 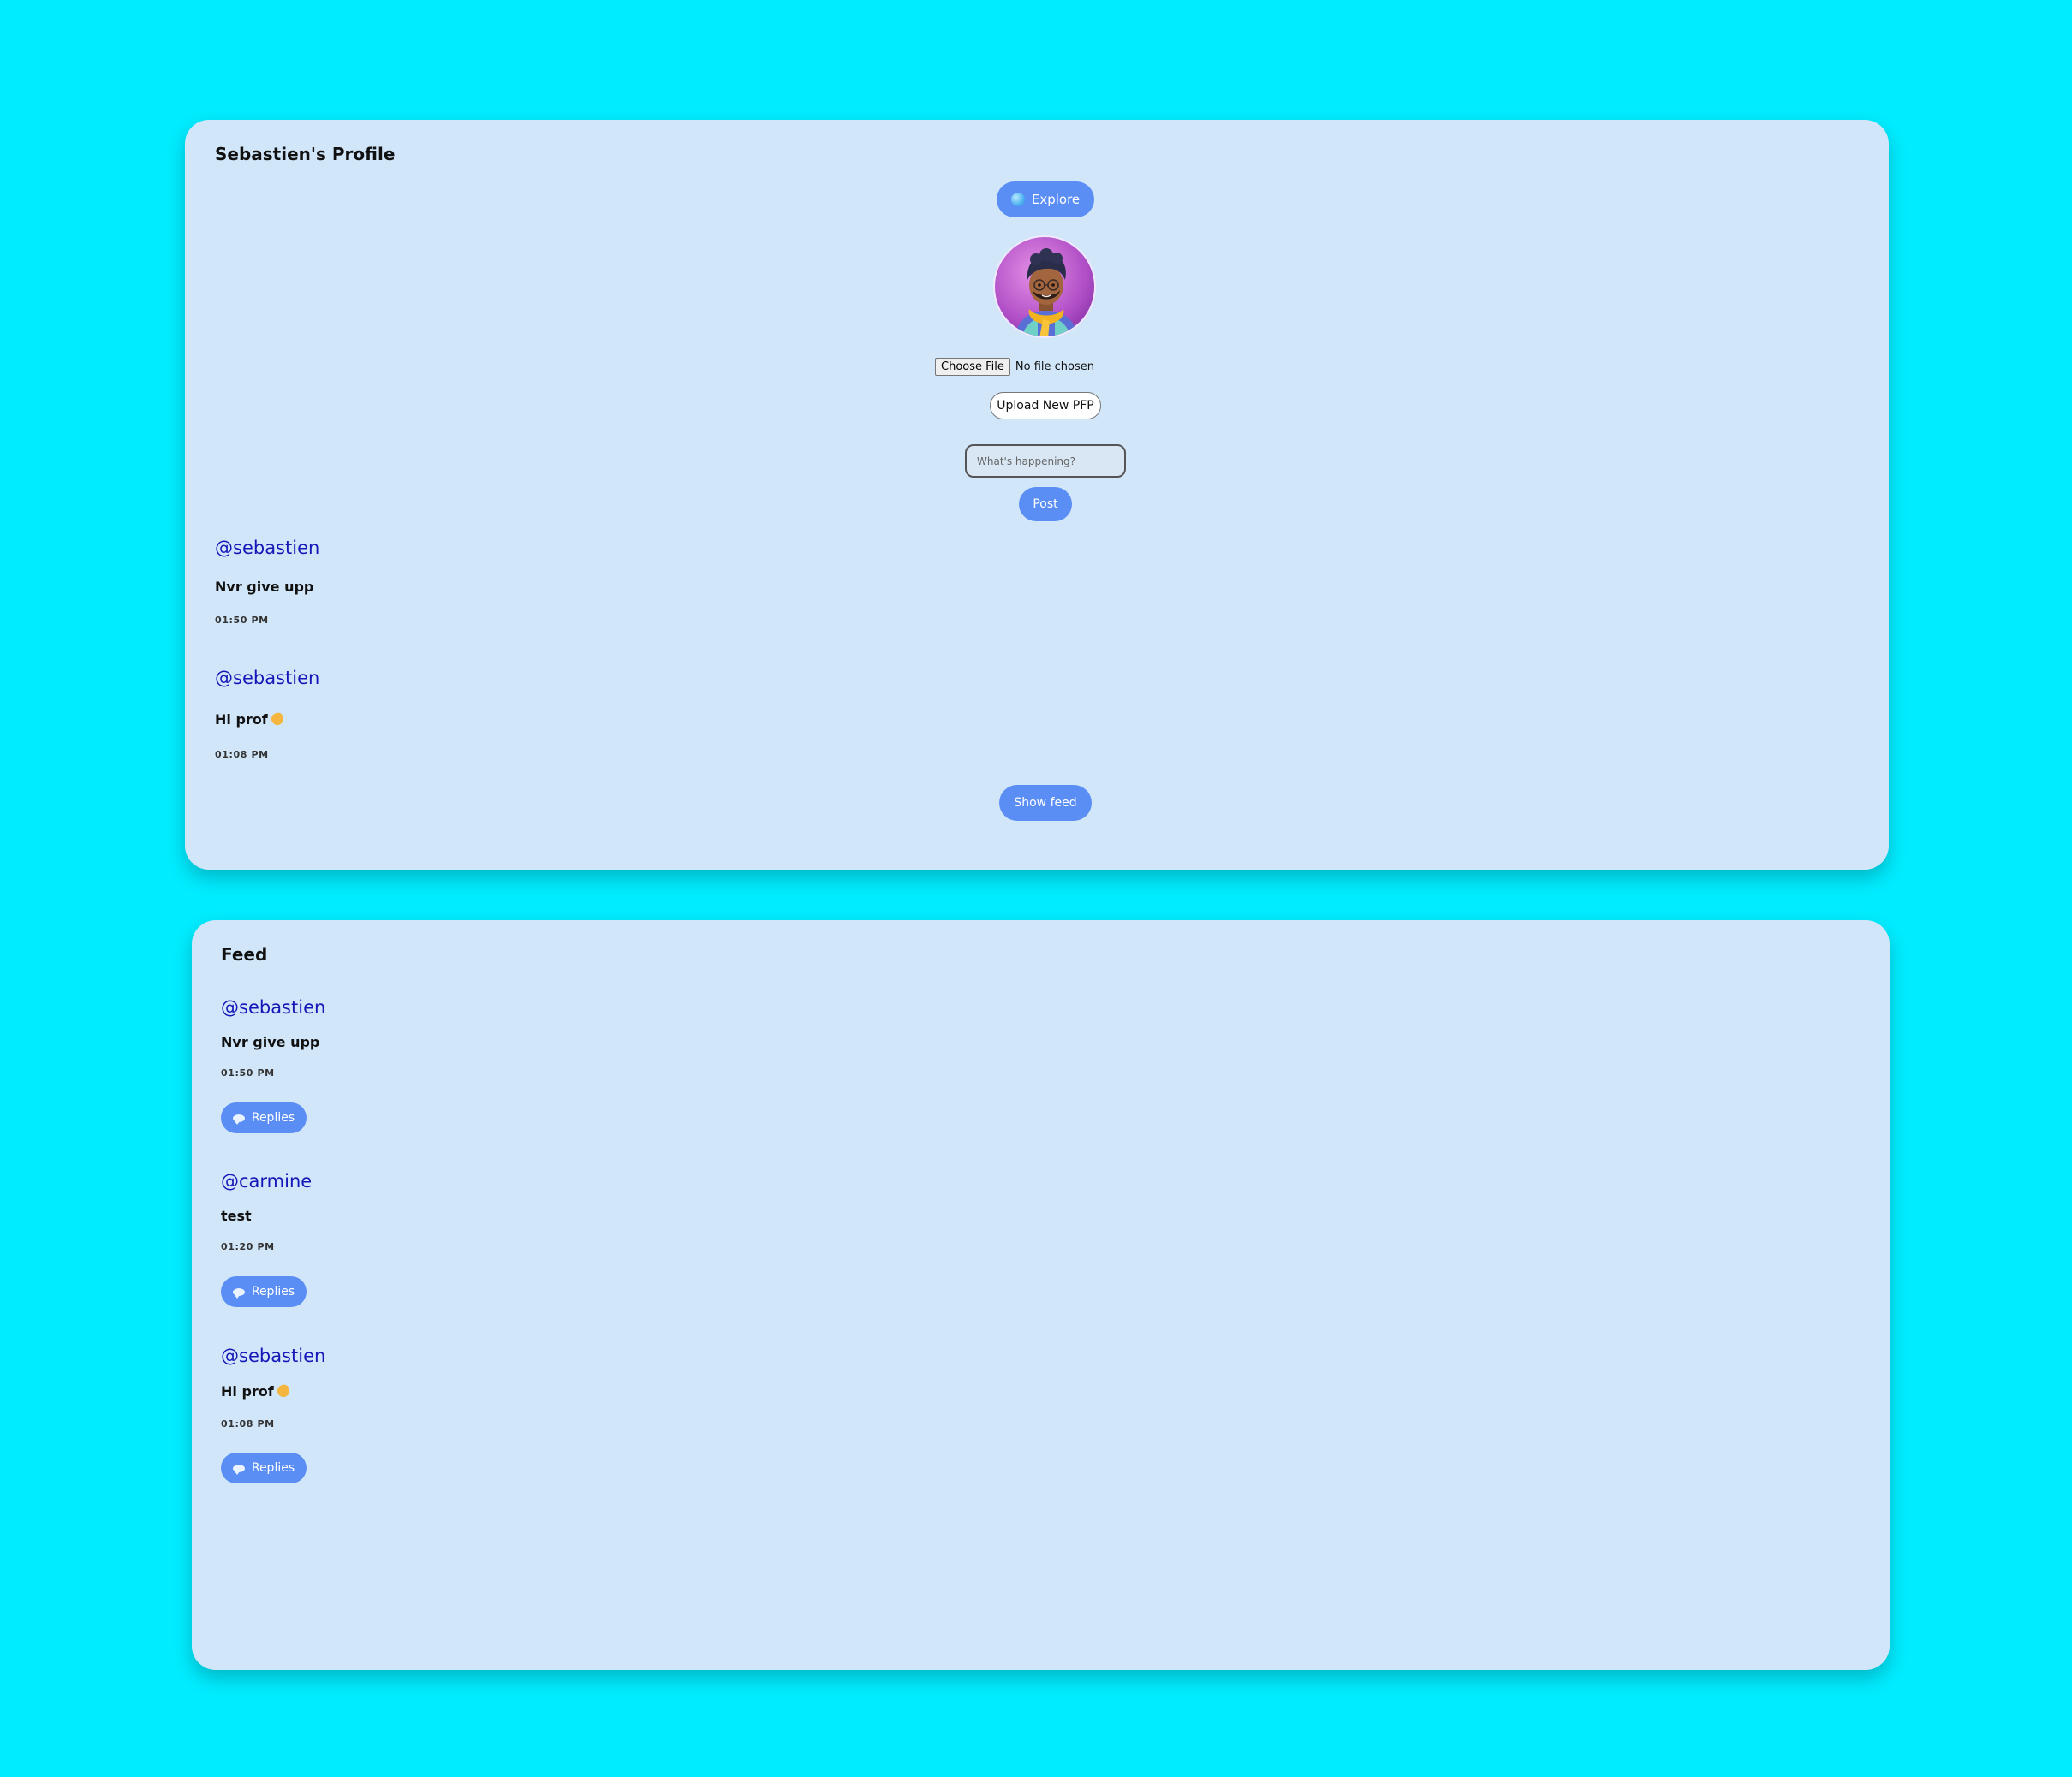 I want to click on post-username: @carmine, so click(x=266, y=1181).